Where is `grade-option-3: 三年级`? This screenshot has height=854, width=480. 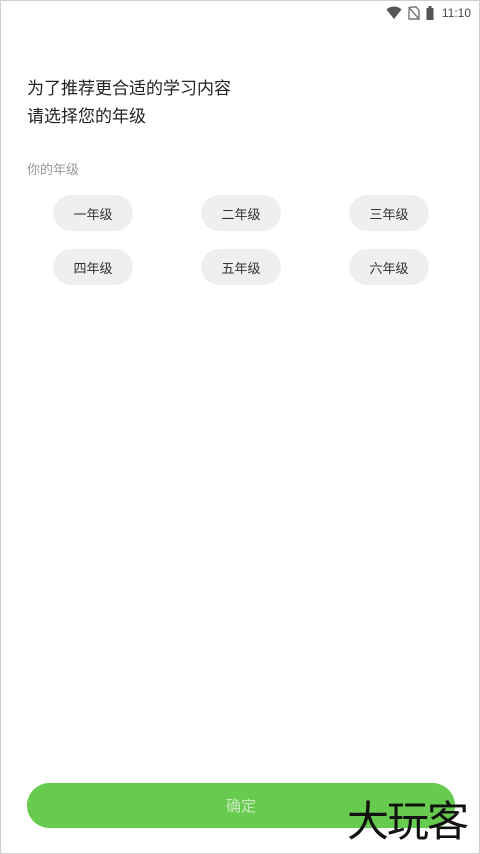
grade-option-3: 三年级 is located at coordinates (389, 213).